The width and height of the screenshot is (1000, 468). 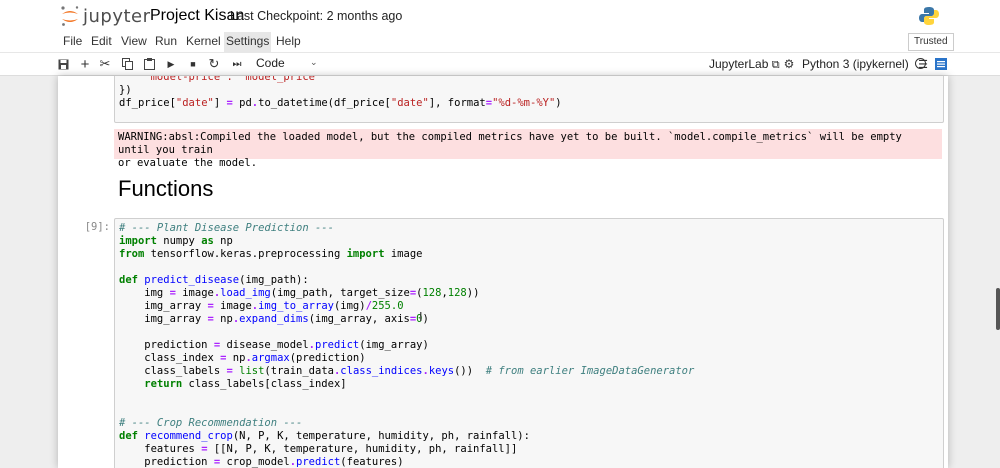 What do you see at coordinates (63, 64) in the screenshot?
I see `save-icon` at bounding box center [63, 64].